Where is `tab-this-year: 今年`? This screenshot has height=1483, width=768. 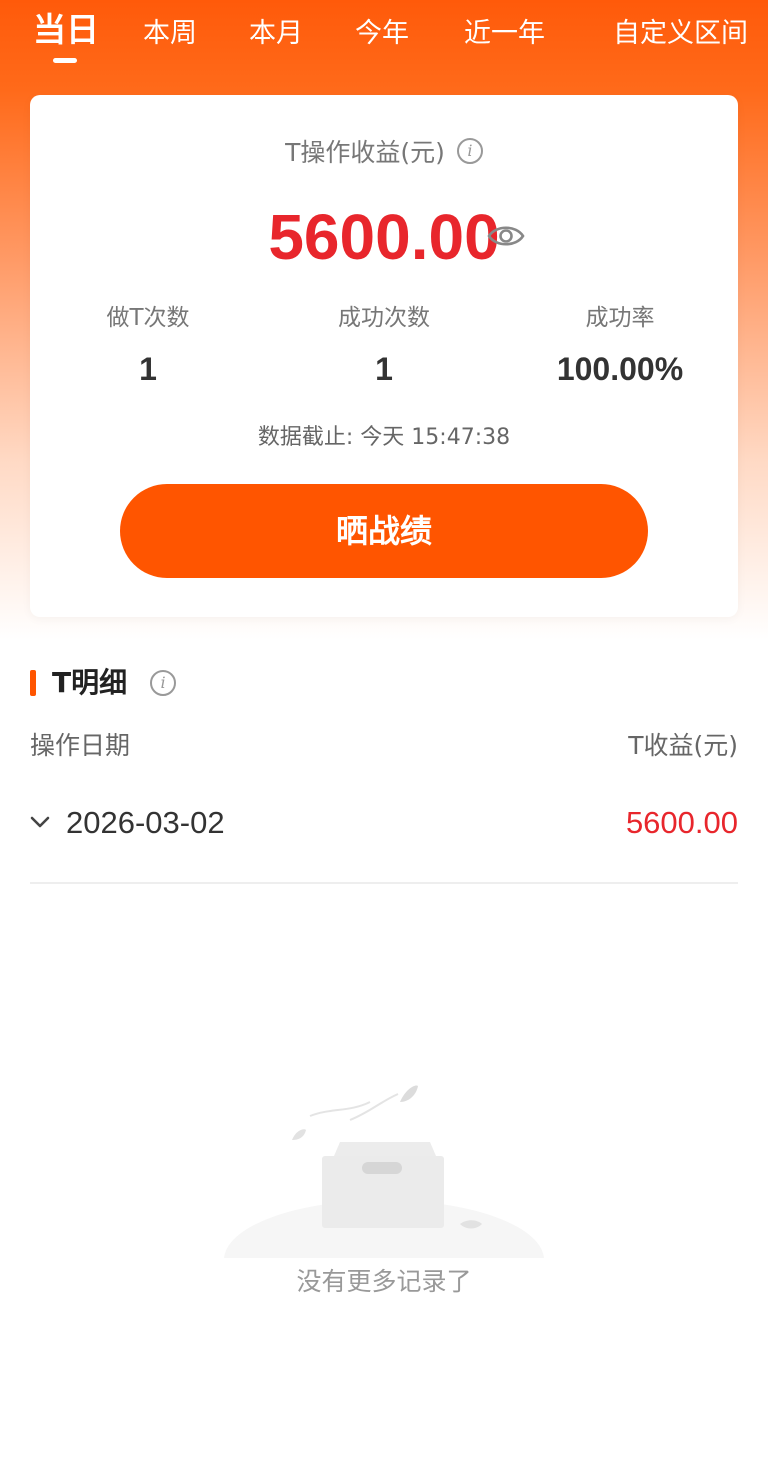
tab-this-year: 今年 is located at coordinates (382, 34).